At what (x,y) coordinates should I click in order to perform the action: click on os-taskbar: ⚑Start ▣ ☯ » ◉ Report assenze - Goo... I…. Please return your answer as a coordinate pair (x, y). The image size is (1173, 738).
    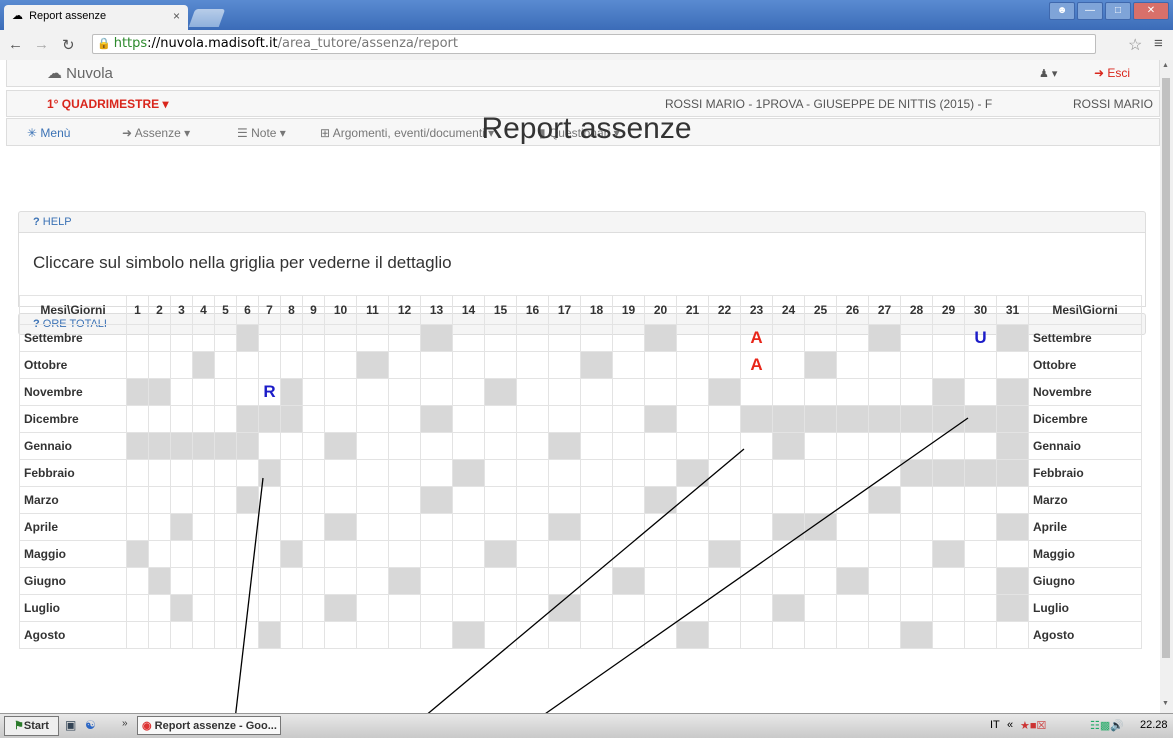
    Looking at the image, I should click on (586, 725).